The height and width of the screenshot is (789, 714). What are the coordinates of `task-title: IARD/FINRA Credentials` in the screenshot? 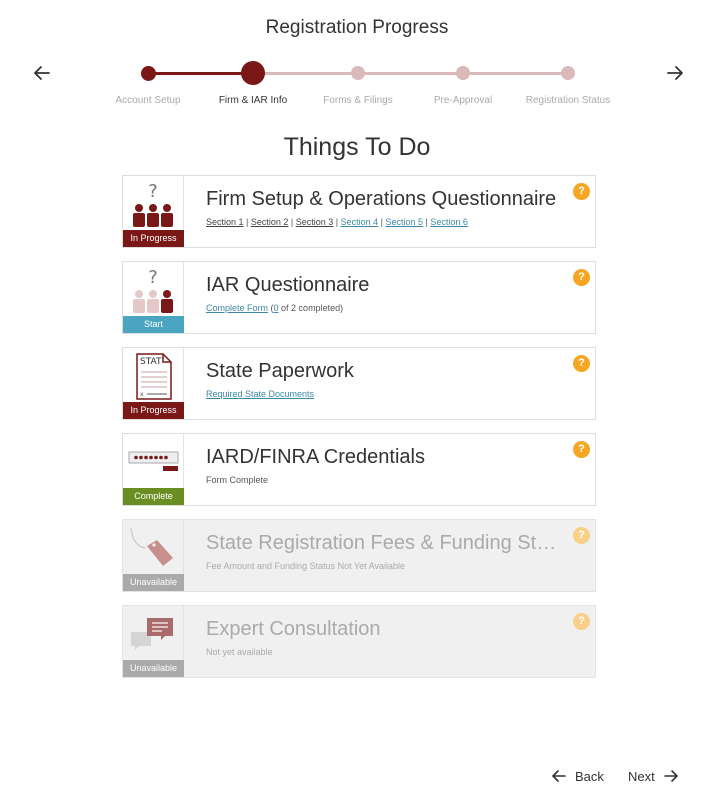 It's located at (315, 457).